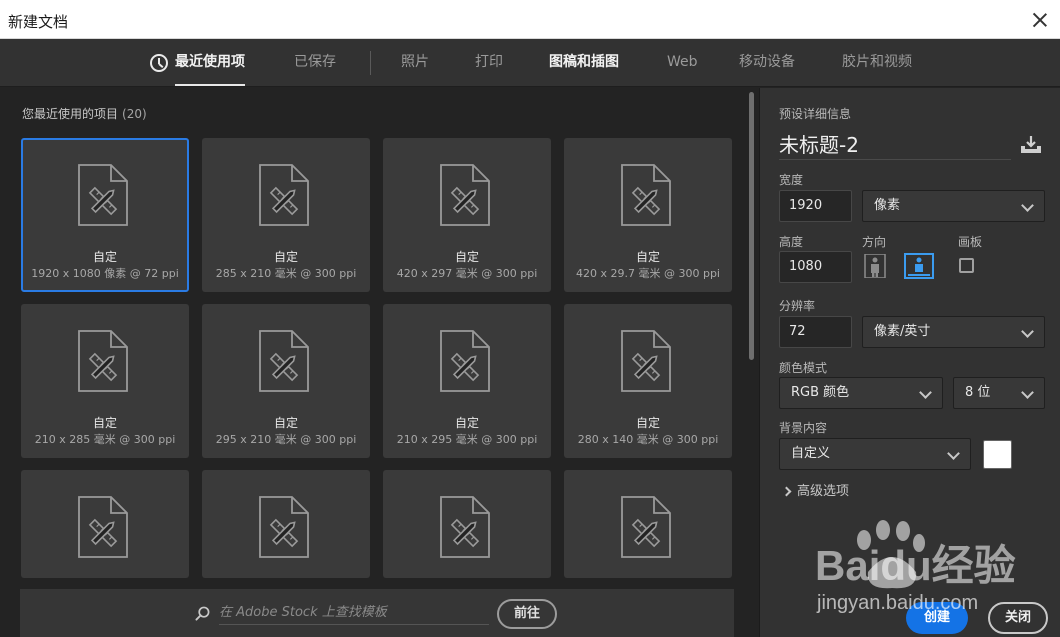 Image resolution: width=1060 pixels, height=637 pixels. I want to click on go-button: 前往, so click(527, 614).